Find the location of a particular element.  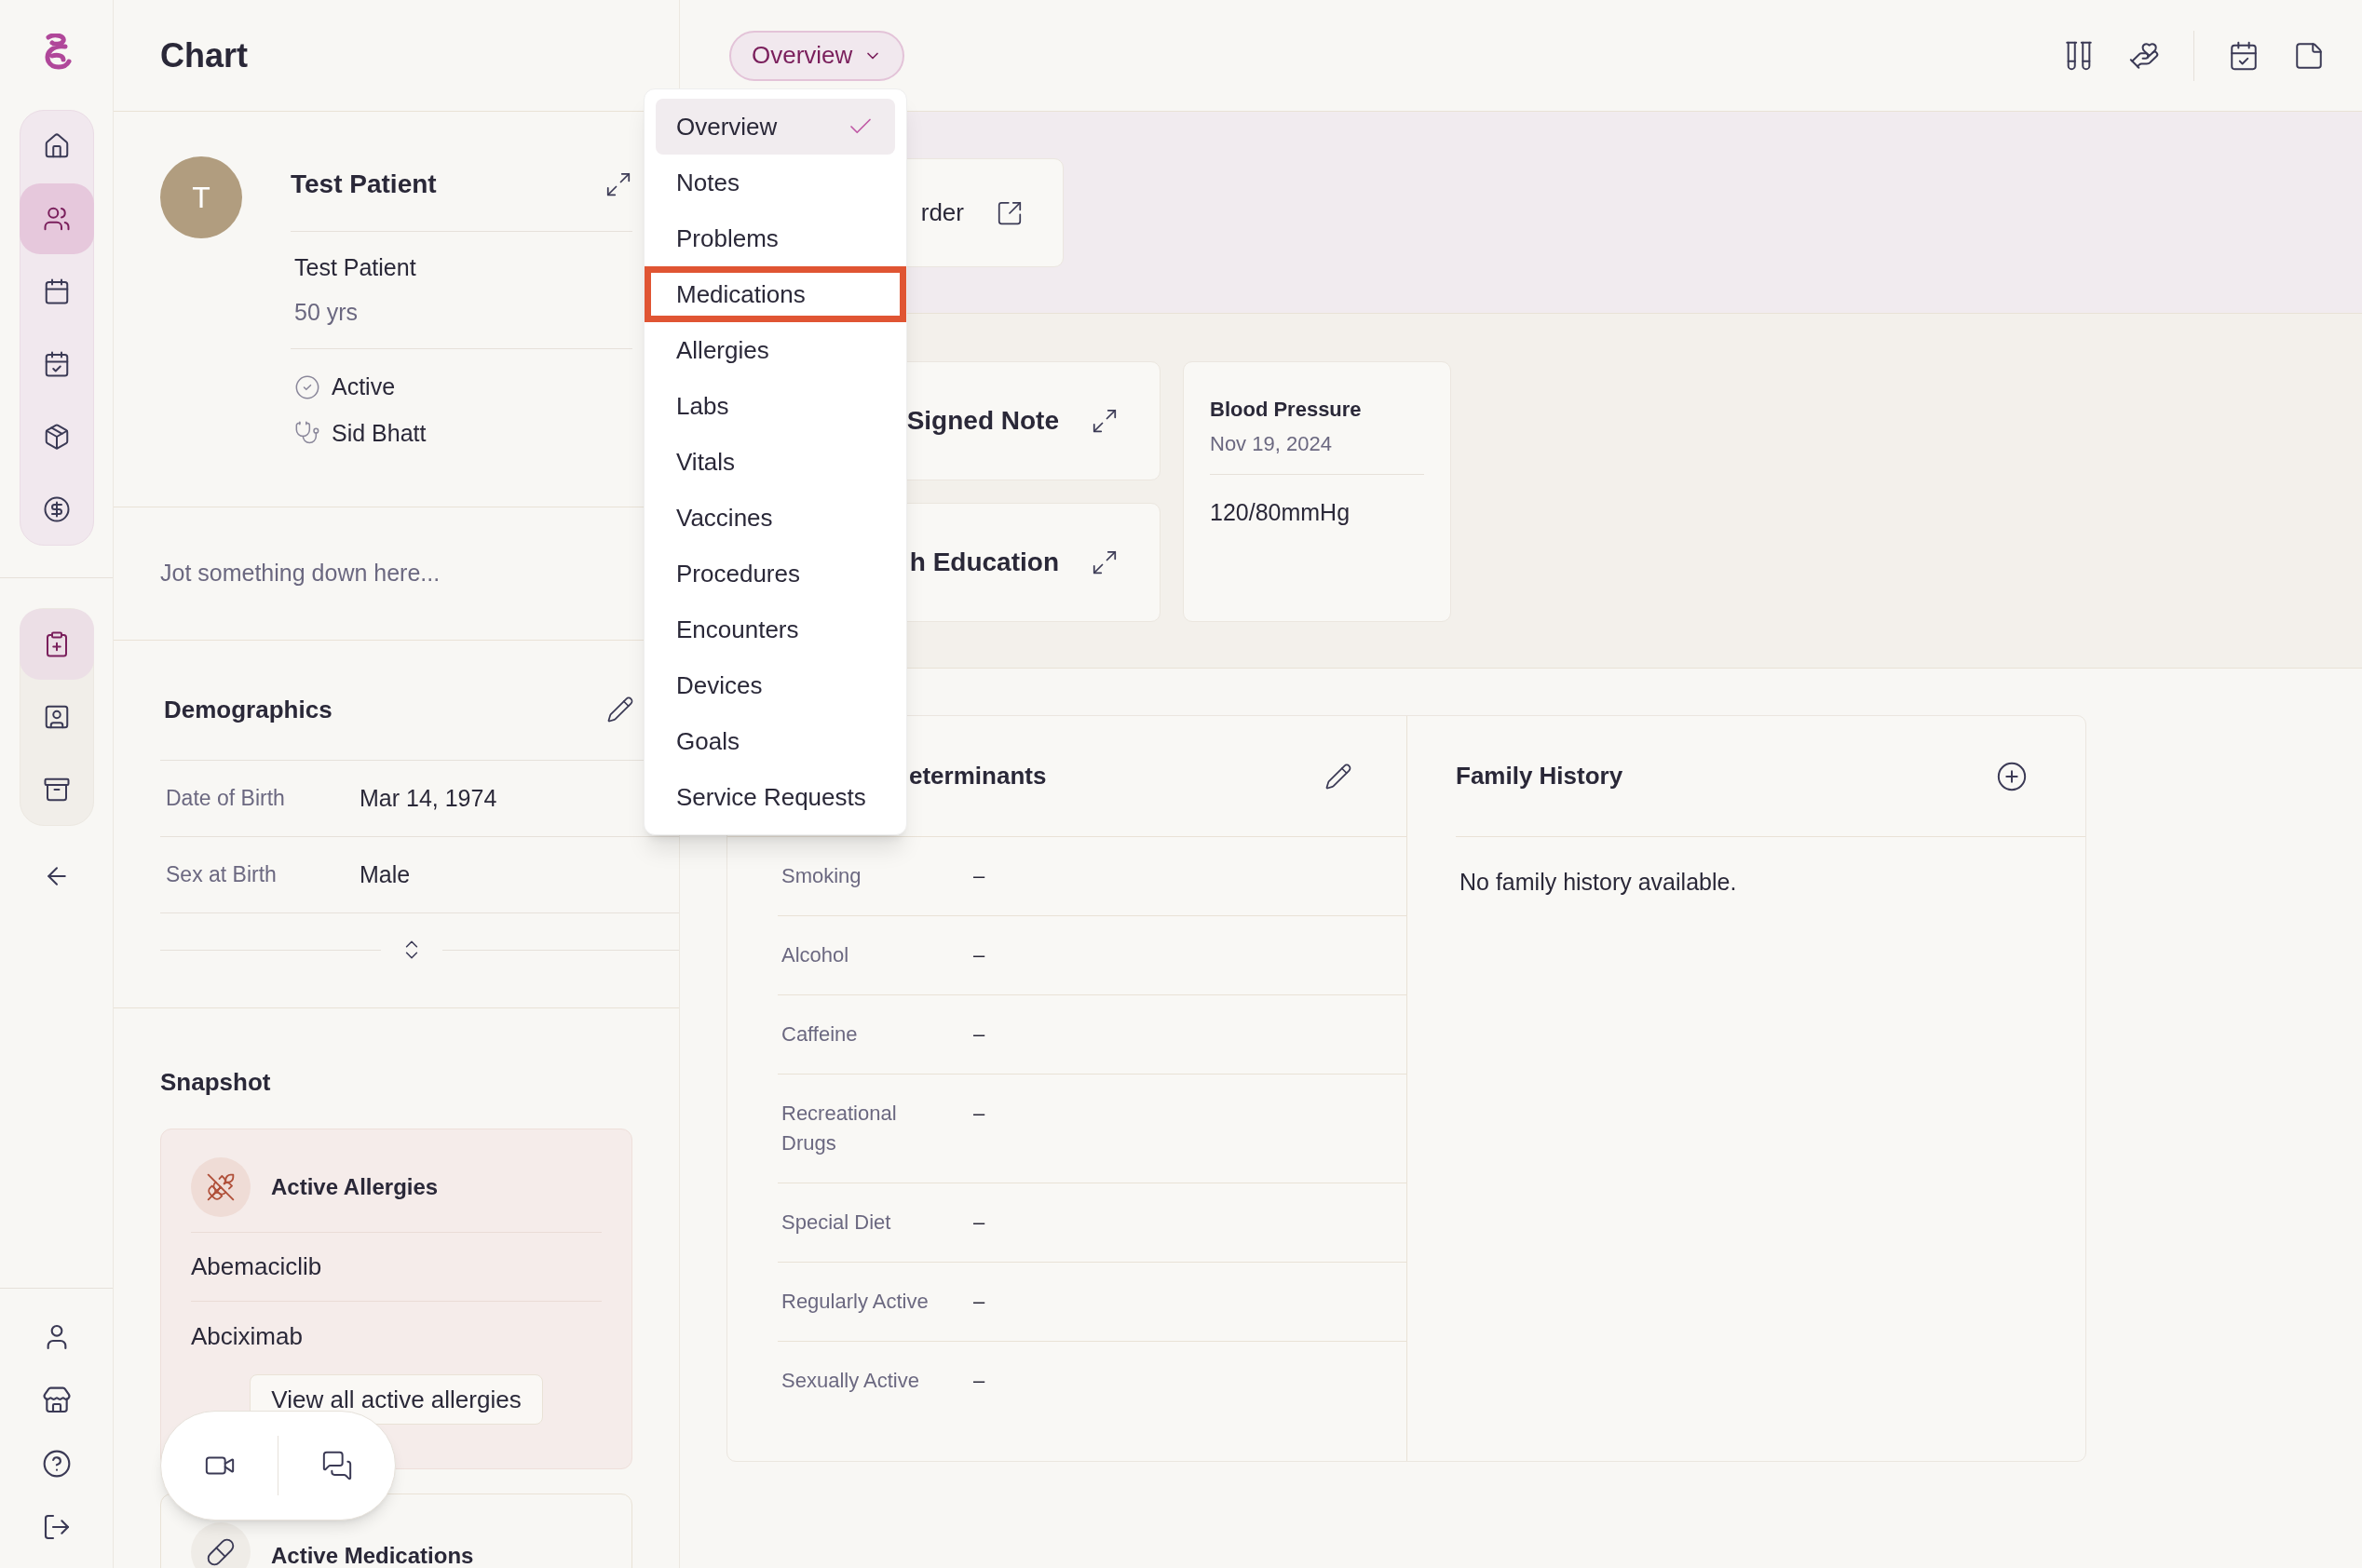

people-icon is located at coordinates (56, 219).